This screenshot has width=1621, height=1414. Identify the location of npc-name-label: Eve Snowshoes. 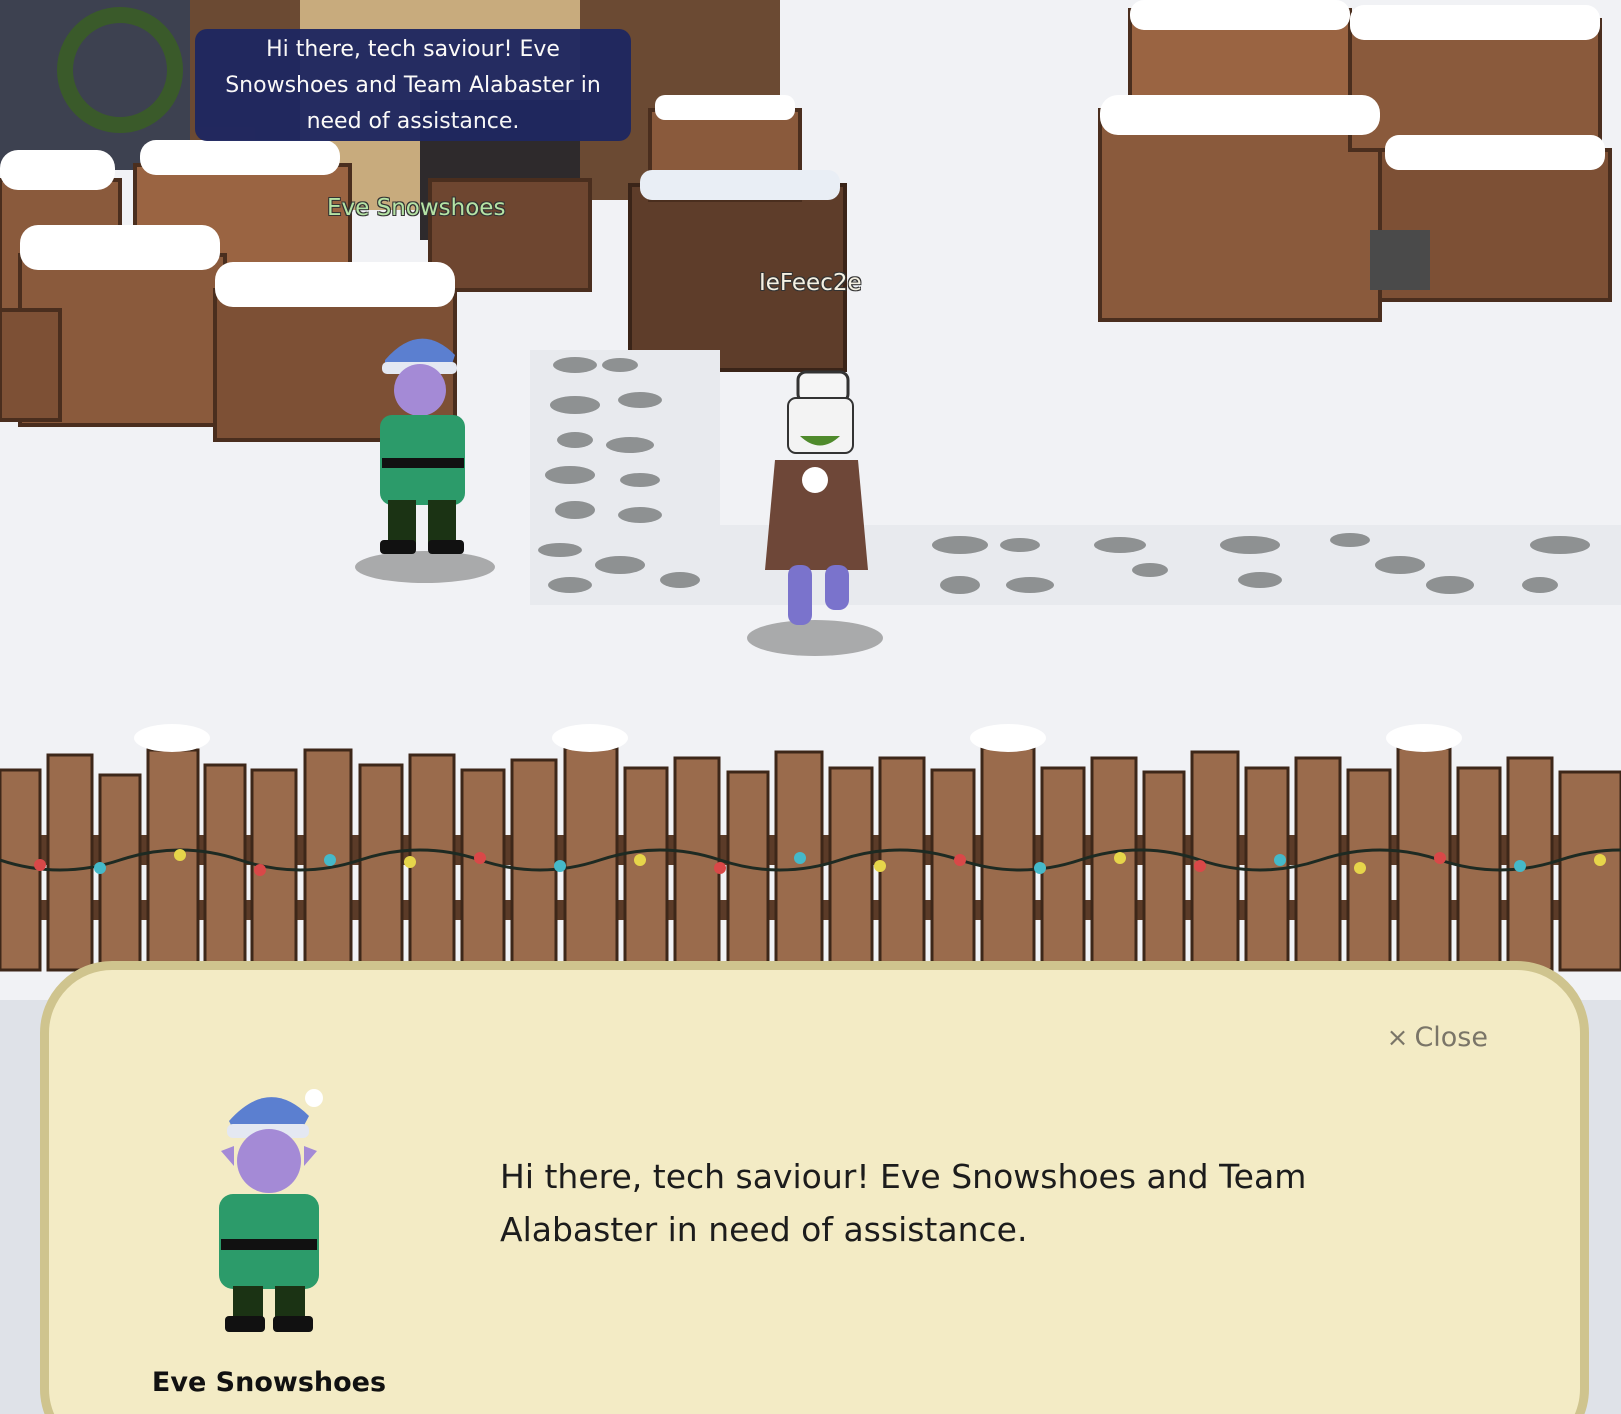
(416, 208).